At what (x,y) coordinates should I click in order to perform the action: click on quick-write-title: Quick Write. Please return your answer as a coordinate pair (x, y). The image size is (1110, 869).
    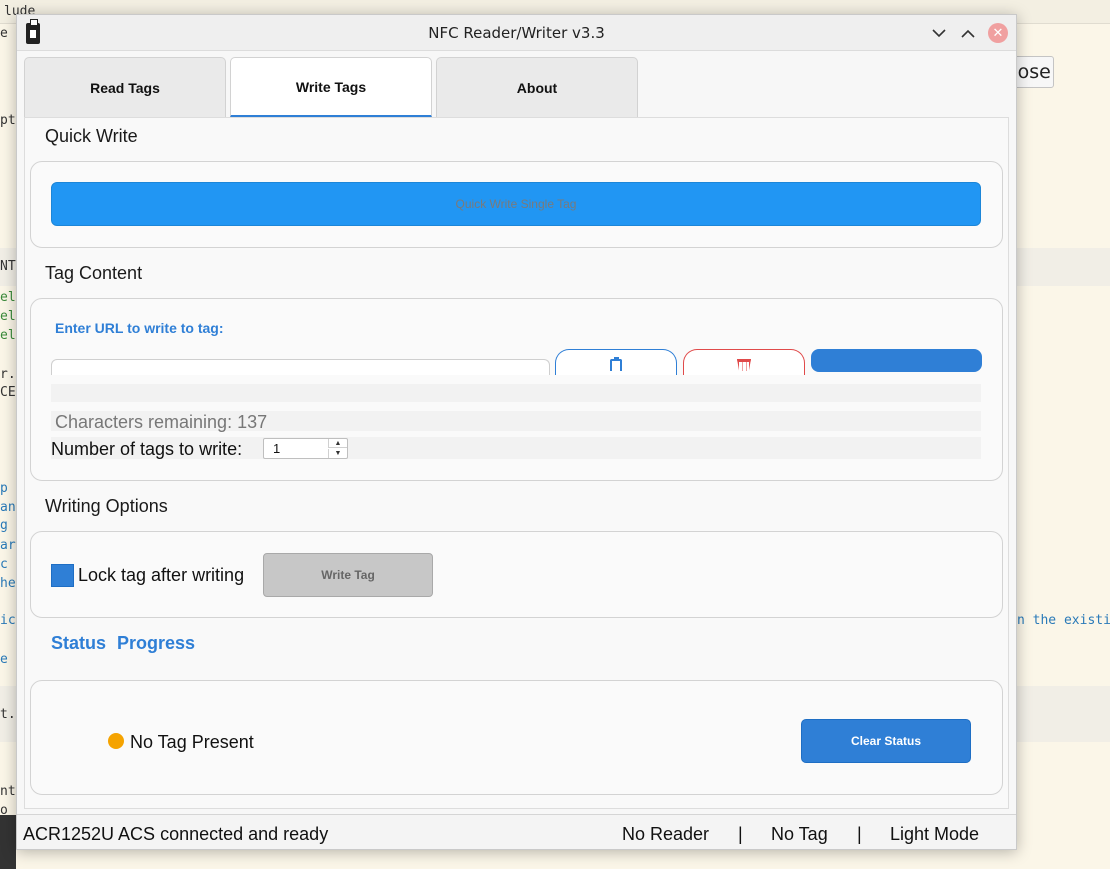
    Looking at the image, I should click on (91, 136).